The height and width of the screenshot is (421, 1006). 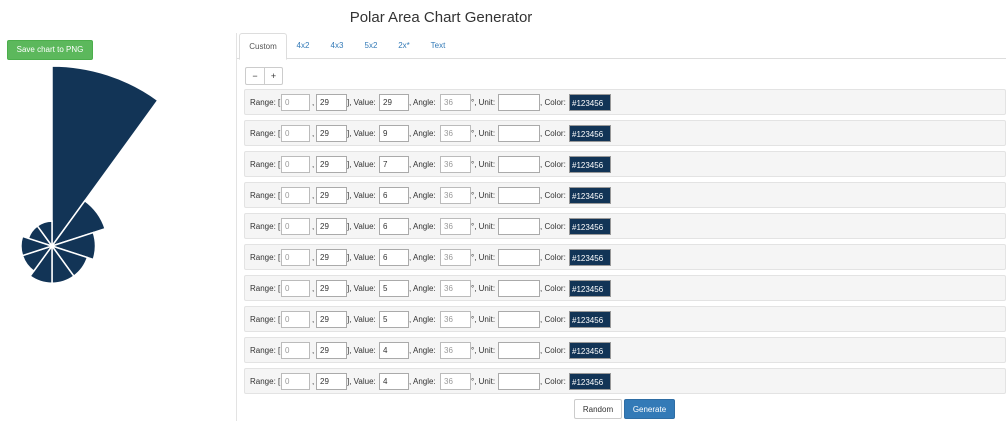 I want to click on page-title: Polar Area Chart Generator, so click(x=441, y=17).